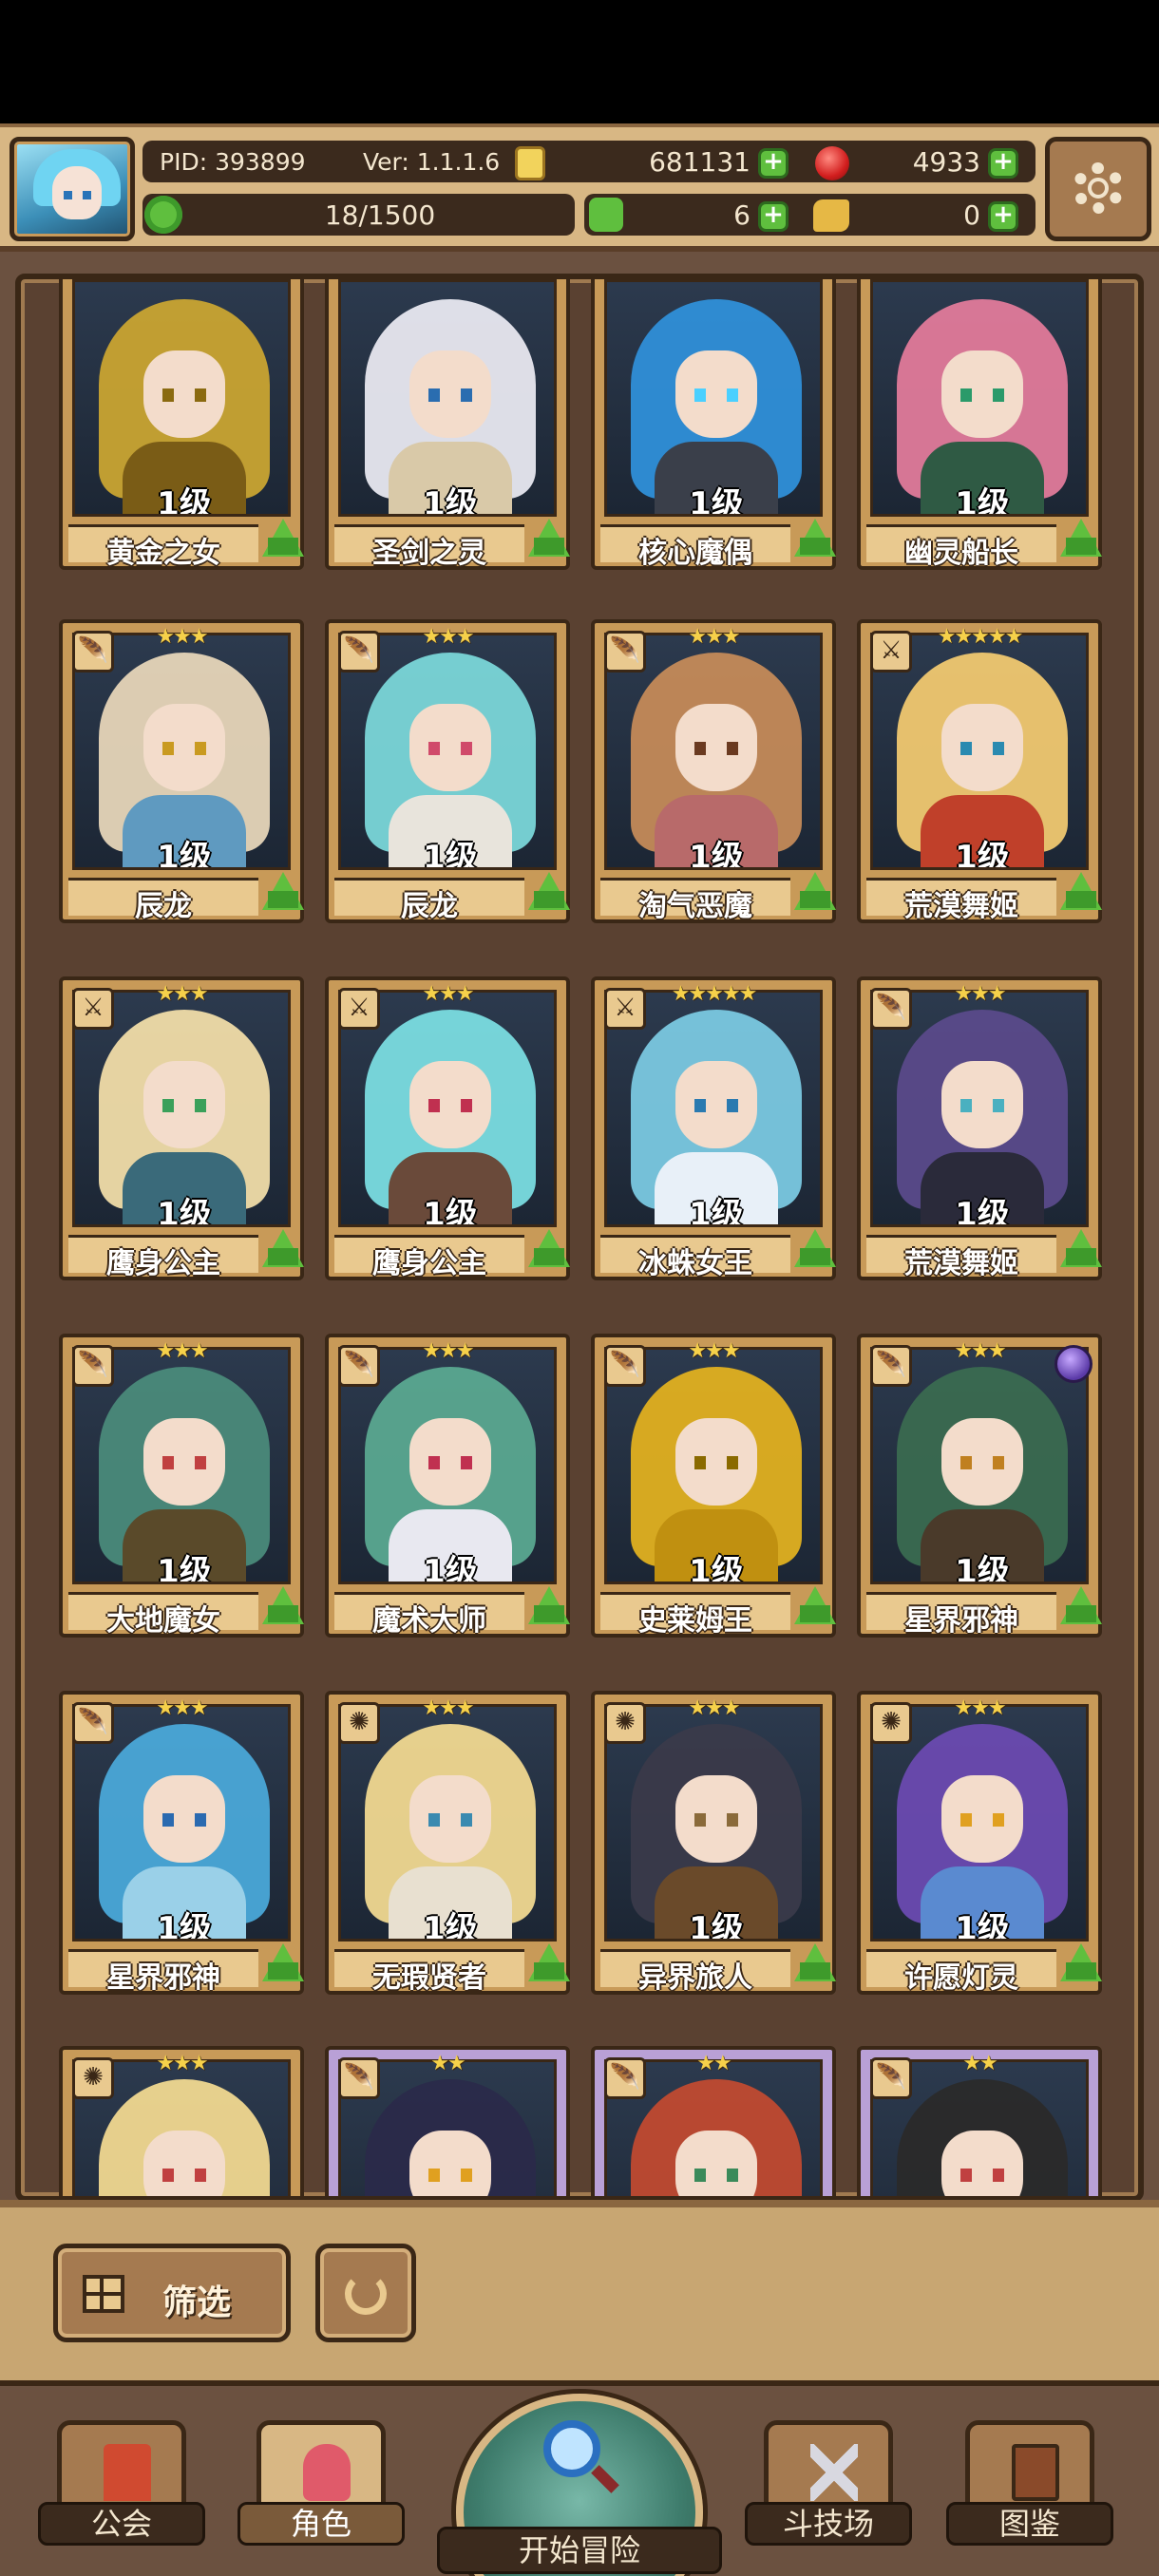 Image resolution: width=1159 pixels, height=2576 pixels. I want to click on add-gold-button: +, so click(773, 163).